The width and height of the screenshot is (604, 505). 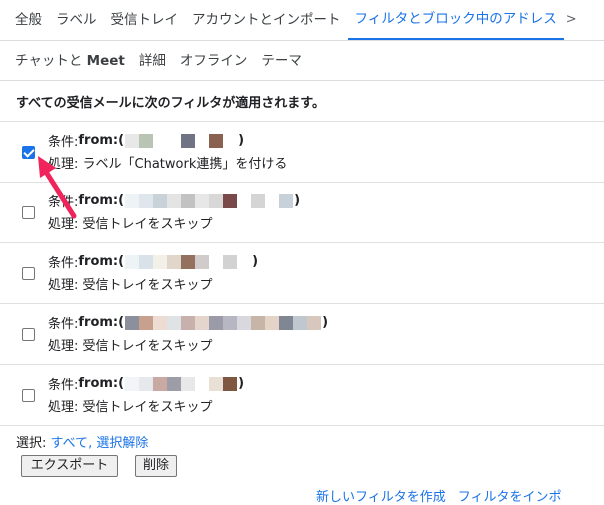 What do you see at coordinates (381, 497) in the screenshot?
I see `create-filter-link: 新しいフィルタを作成` at bounding box center [381, 497].